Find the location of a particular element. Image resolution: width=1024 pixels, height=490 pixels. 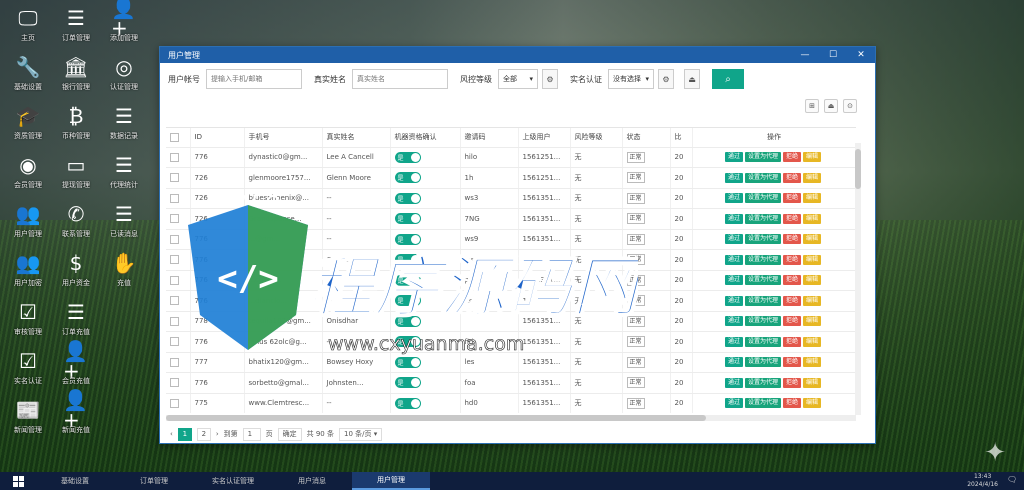

desktop-shortcut: ☰ 已读消息 is located at coordinates (124, 224).